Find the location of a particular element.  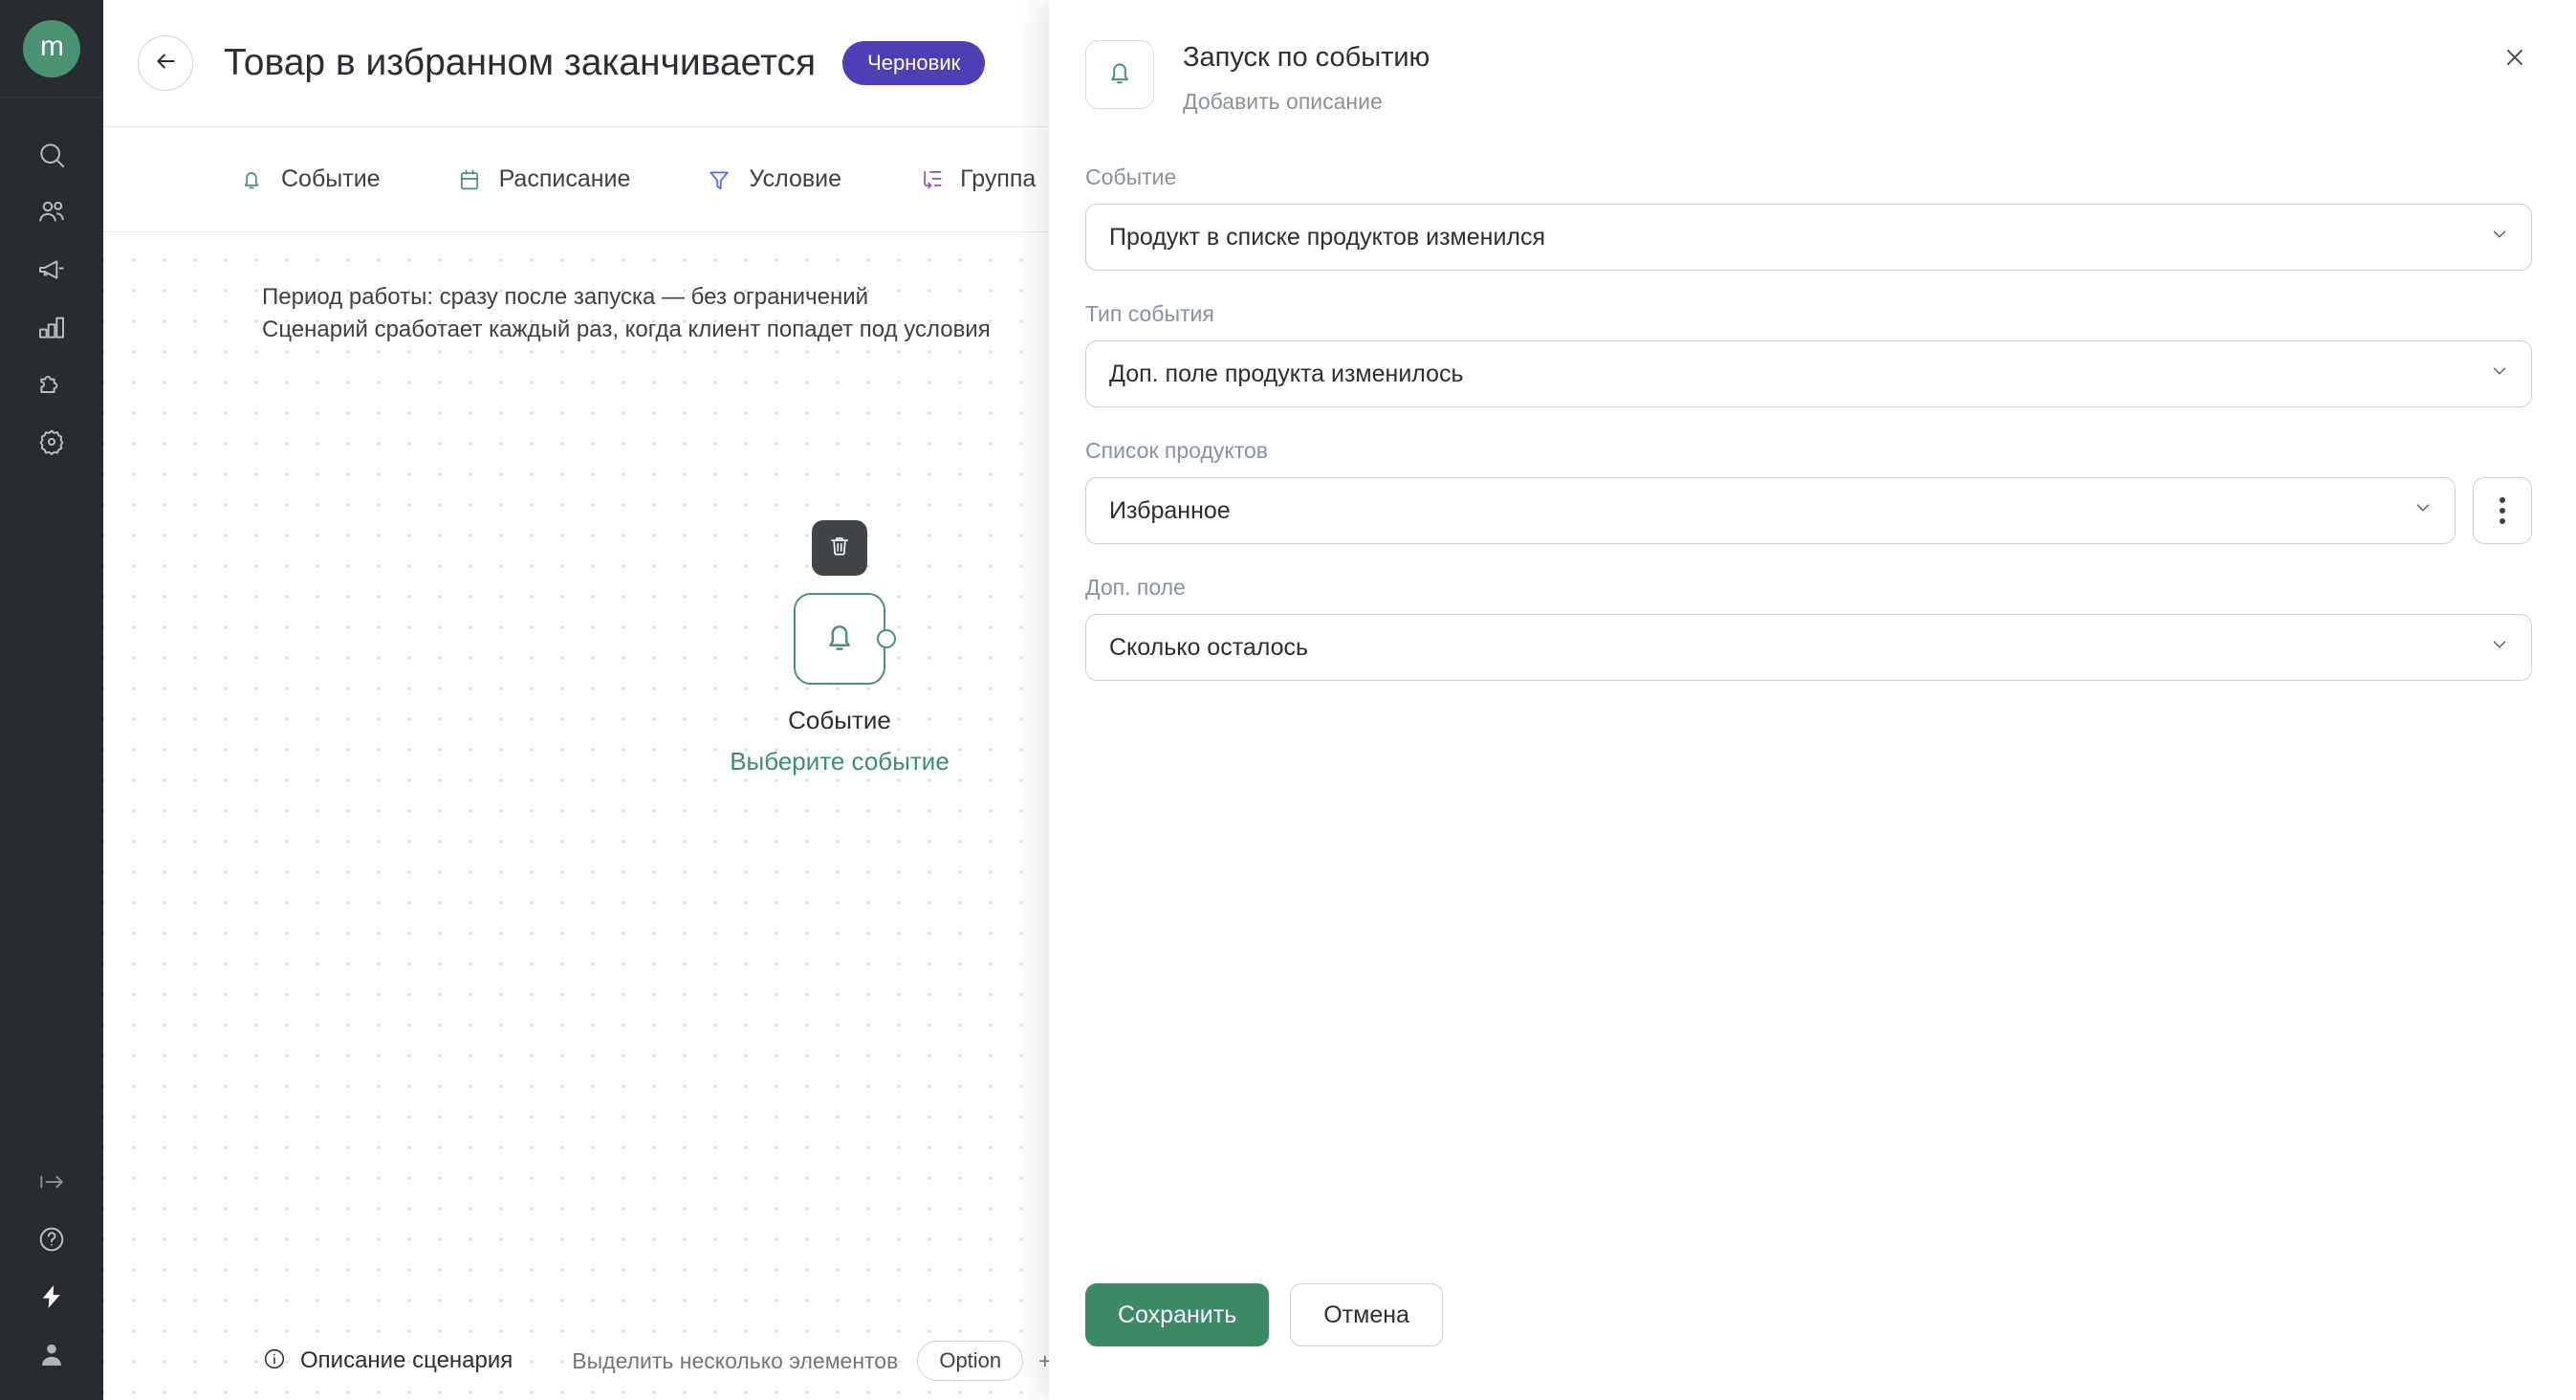

more-vertical-icon is located at coordinates (2502, 510).